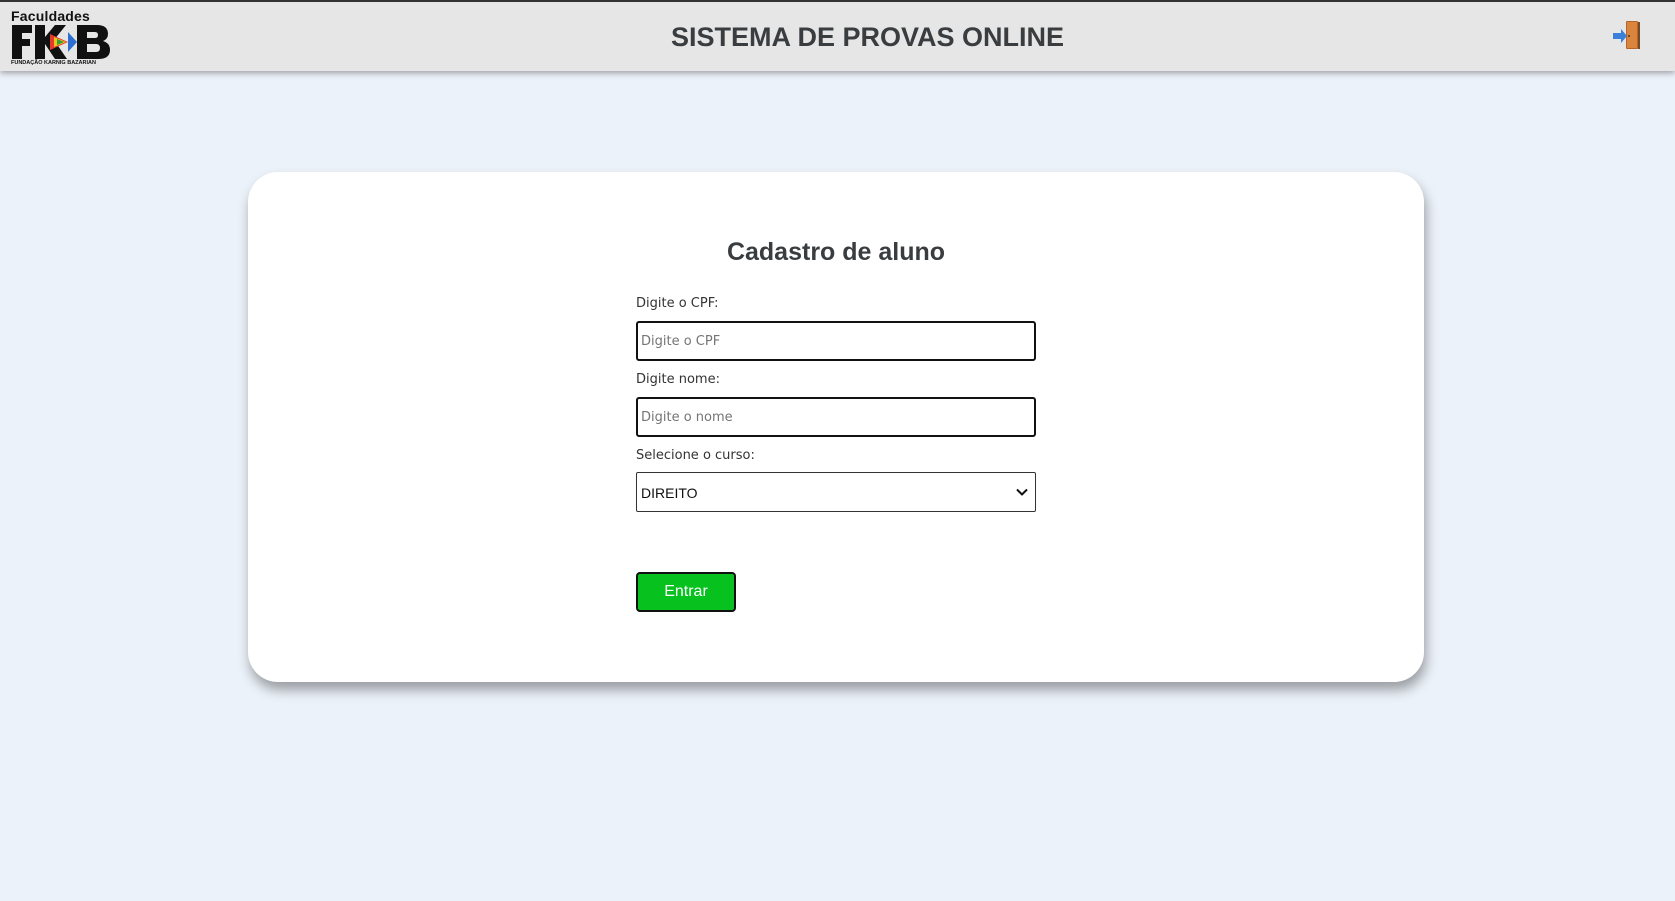 The image size is (1675, 901). I want to click on exit-door-icon, so click(1626, 35).